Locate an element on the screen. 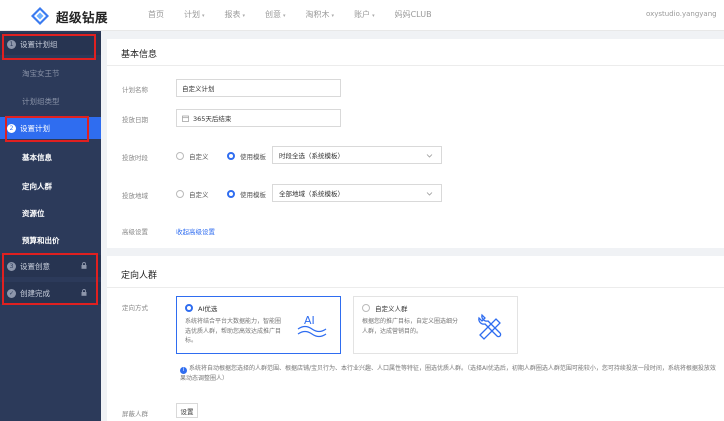  ai-icon: AI is located at coordinates (312, 326).